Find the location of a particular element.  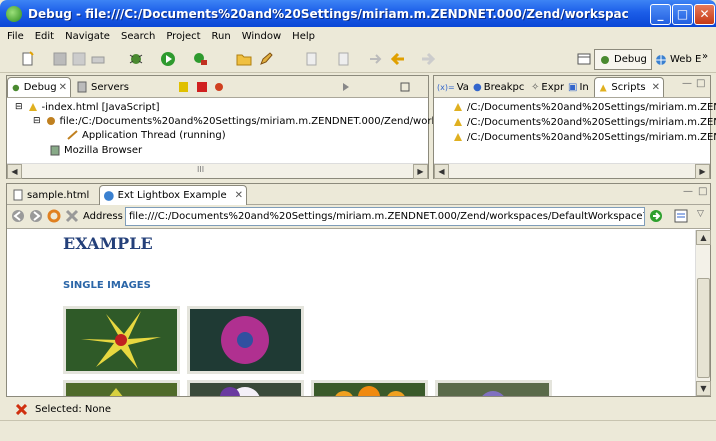

debug-tab-row: Debug ✕ Servers is located at coordinates (217, 87).